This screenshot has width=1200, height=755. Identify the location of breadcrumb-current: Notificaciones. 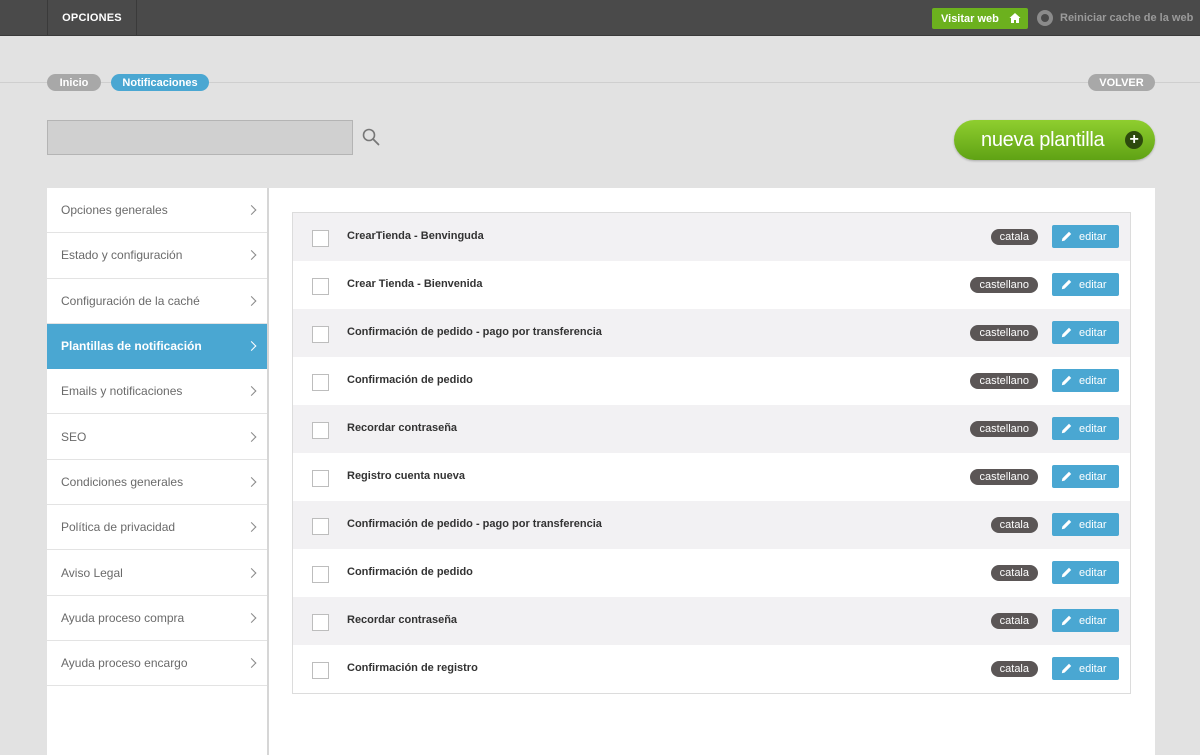
(160, 82).